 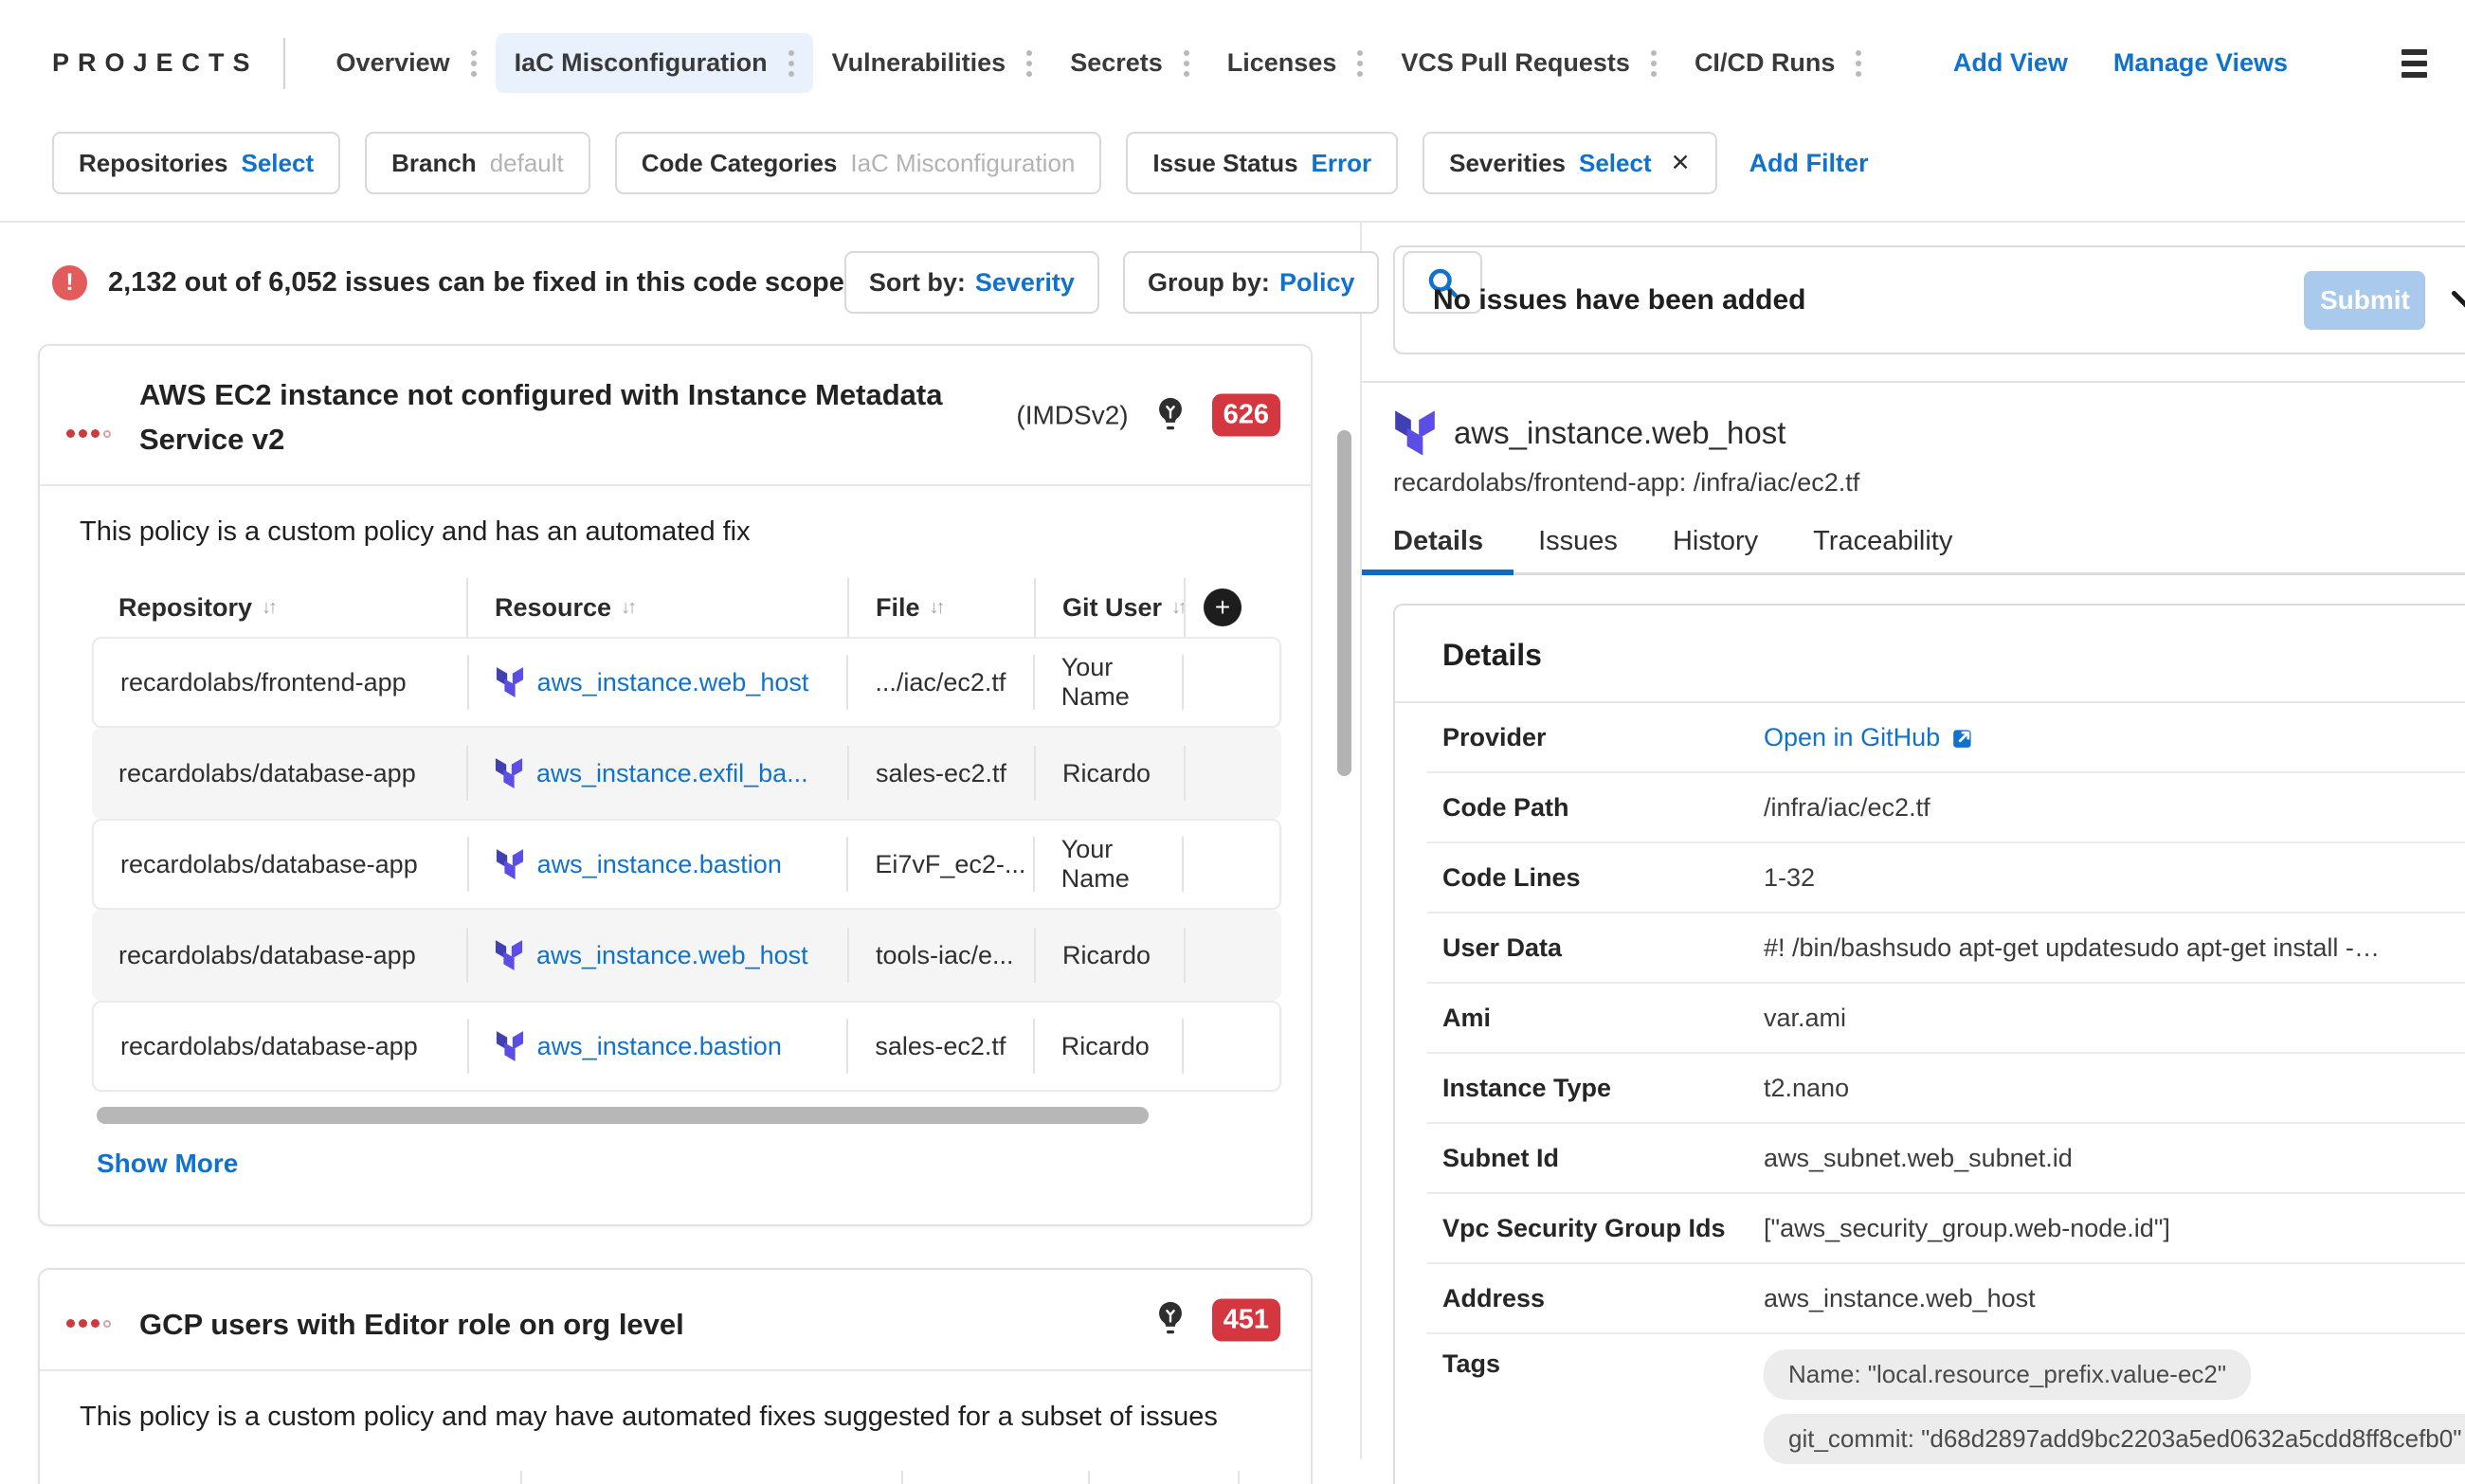 I want to click on hamburger-menu-icon, so click(x=2414, y=63).